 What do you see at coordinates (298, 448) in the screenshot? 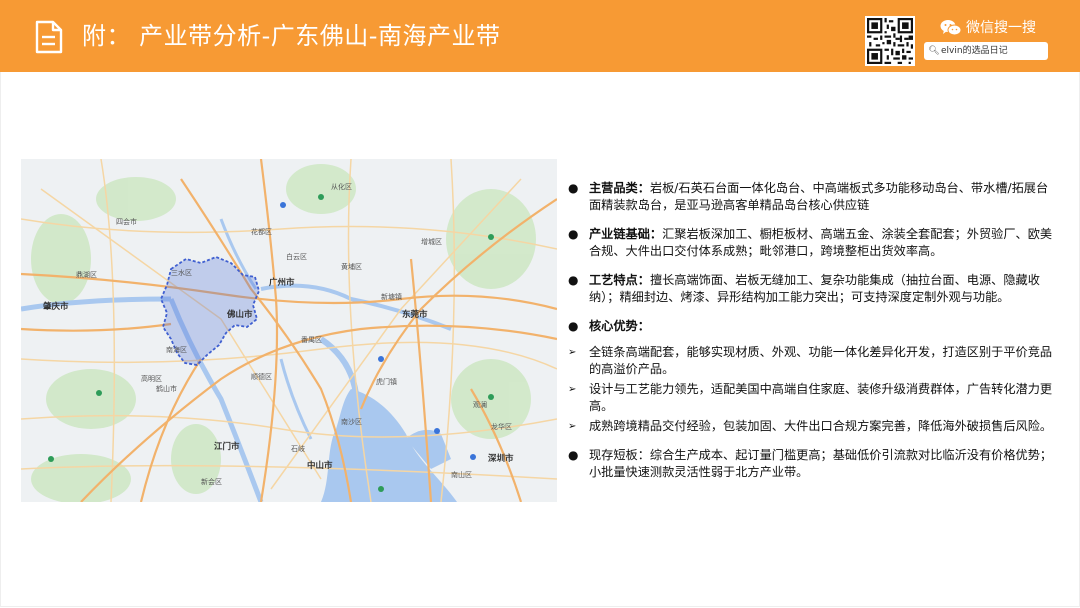
I see `map-label-shiqi: 石岐` at bounding box center [298, 448].